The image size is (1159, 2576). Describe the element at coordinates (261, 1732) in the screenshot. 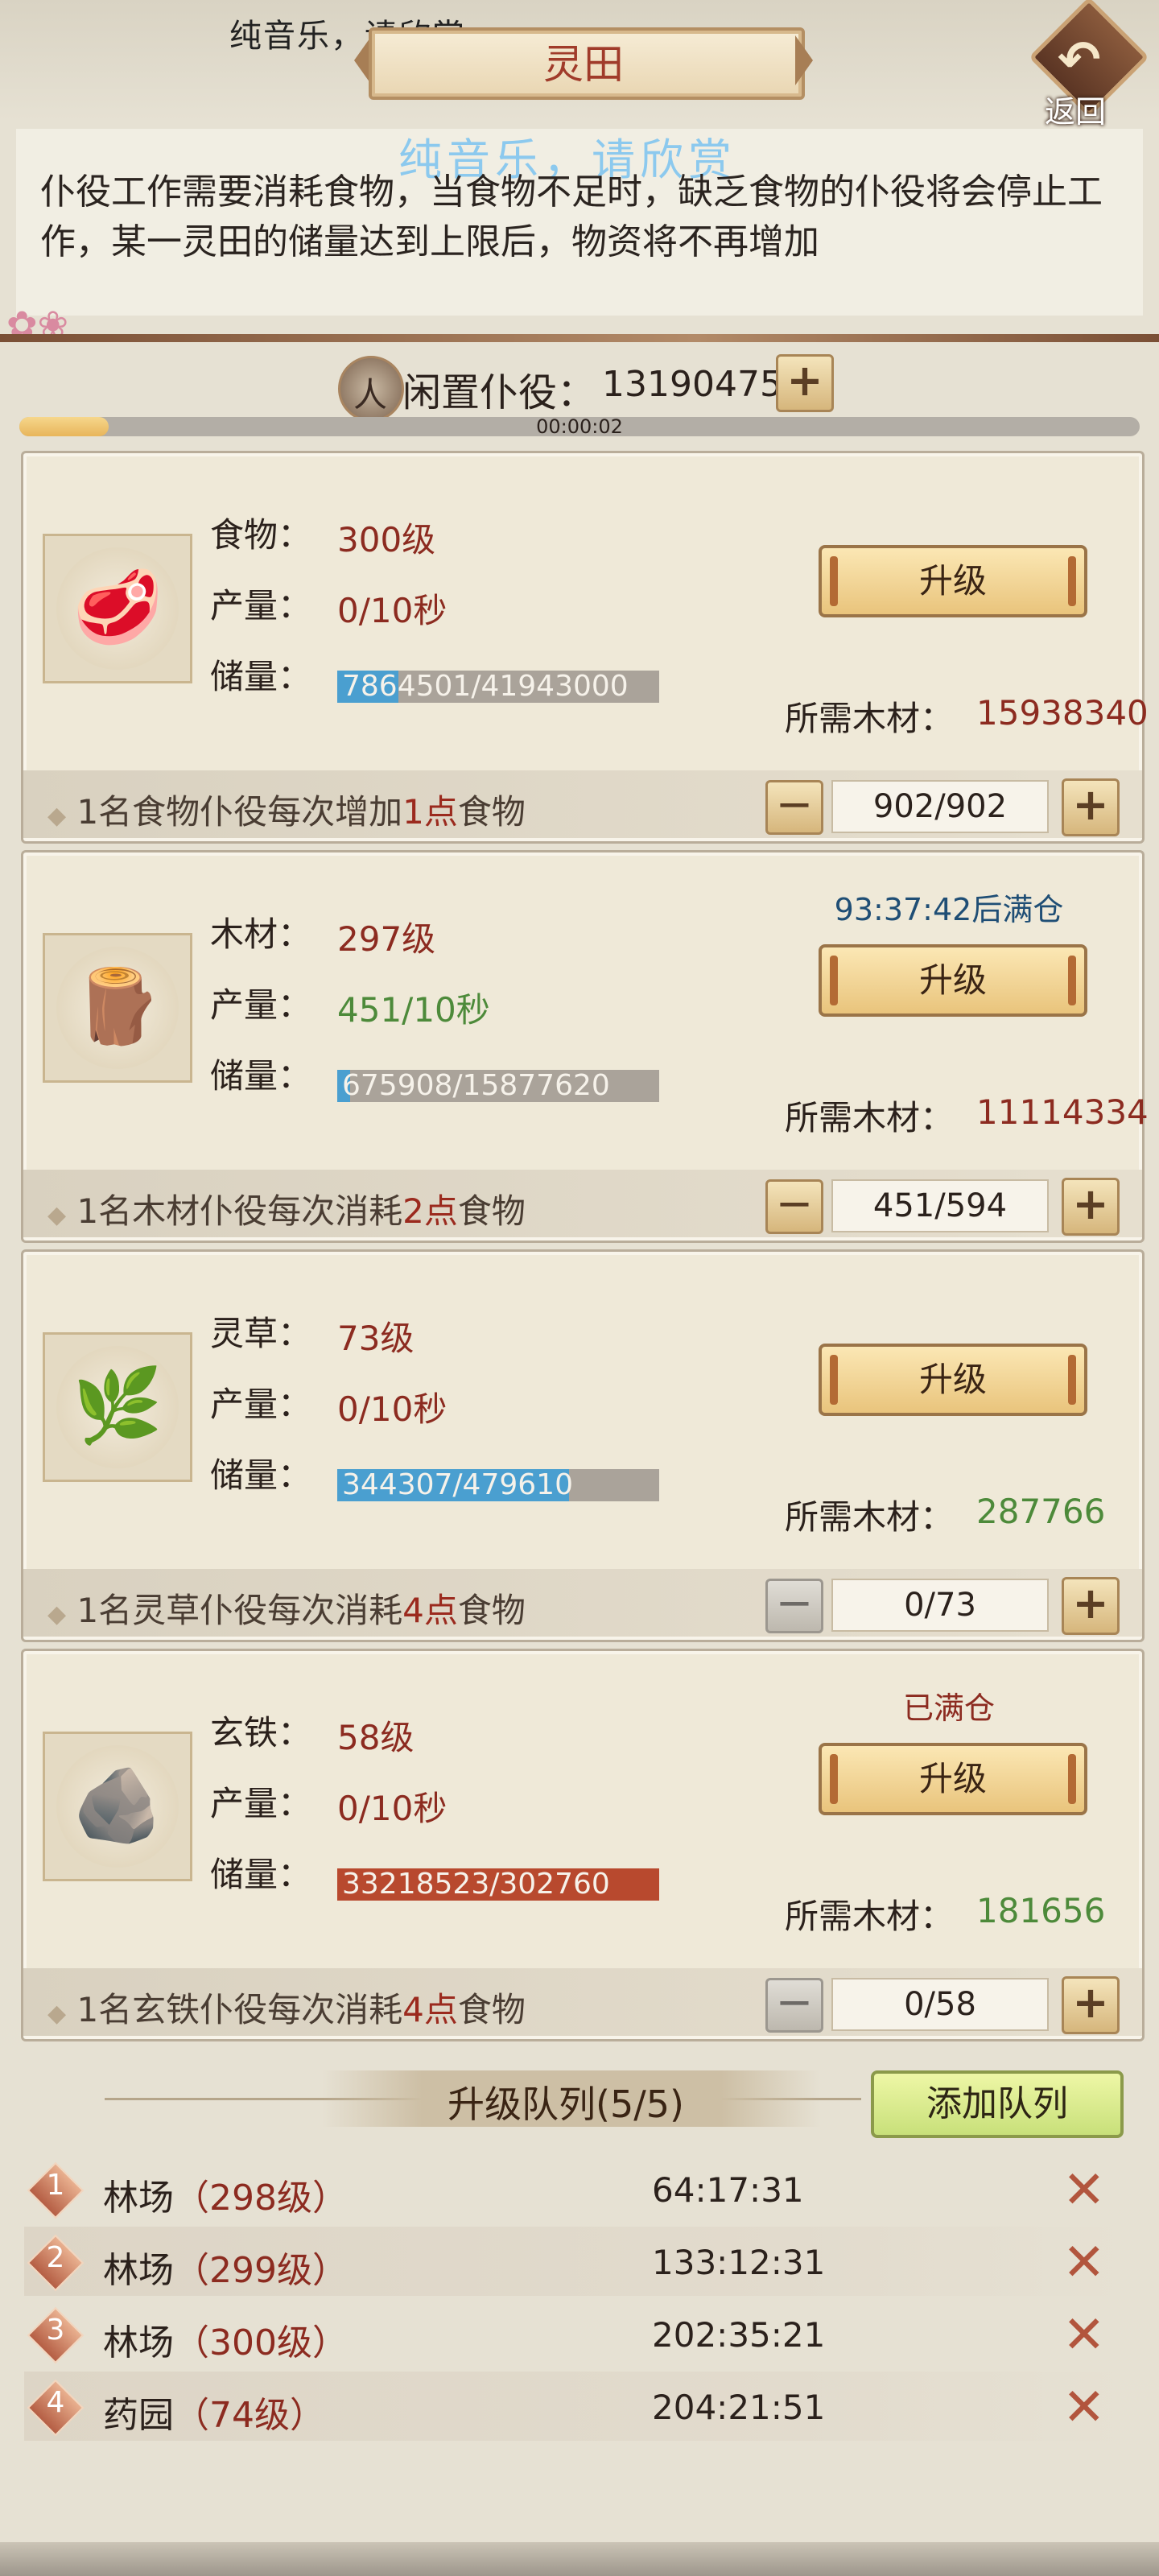

I see `resource-name: 玄铁：` at that location.